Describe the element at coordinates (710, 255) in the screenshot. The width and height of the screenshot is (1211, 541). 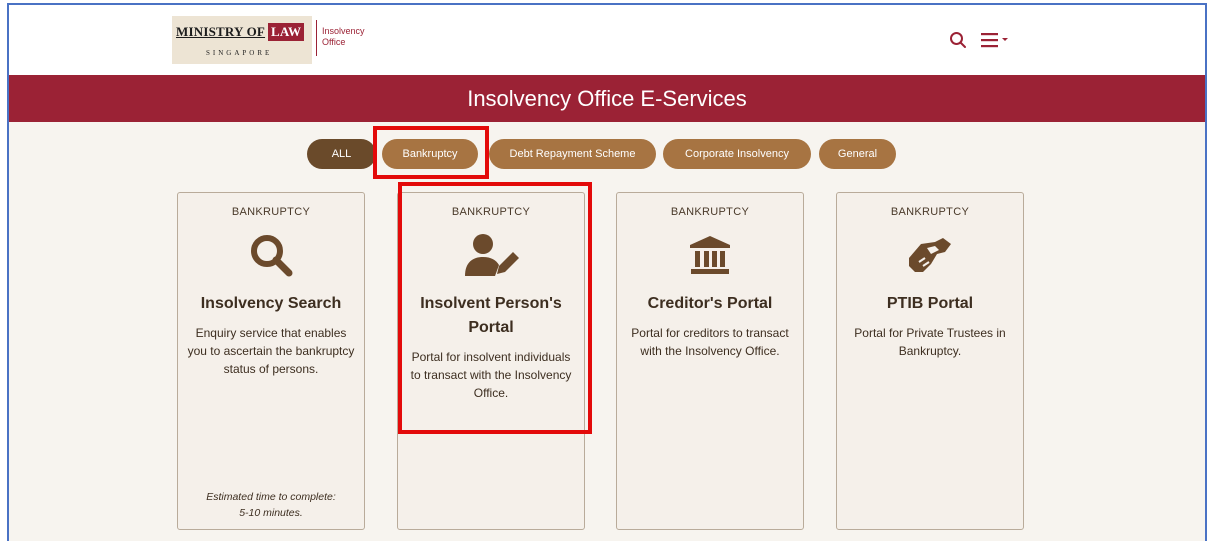
I see `bank-icon` at that location.